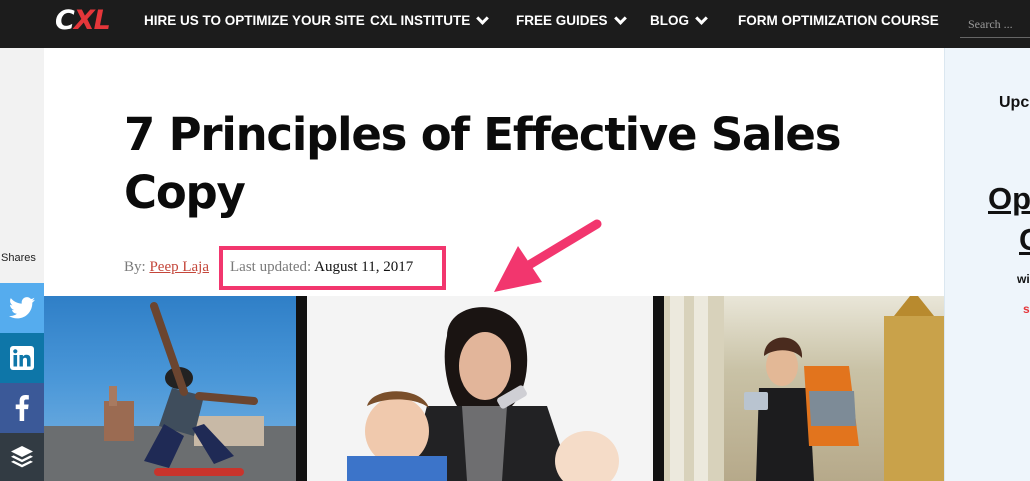 This screenshot has width=1030, height=481. Describe the element at coordinates (548, 255) in the screenshot. I see `annotation-arrow-icon` at that location.